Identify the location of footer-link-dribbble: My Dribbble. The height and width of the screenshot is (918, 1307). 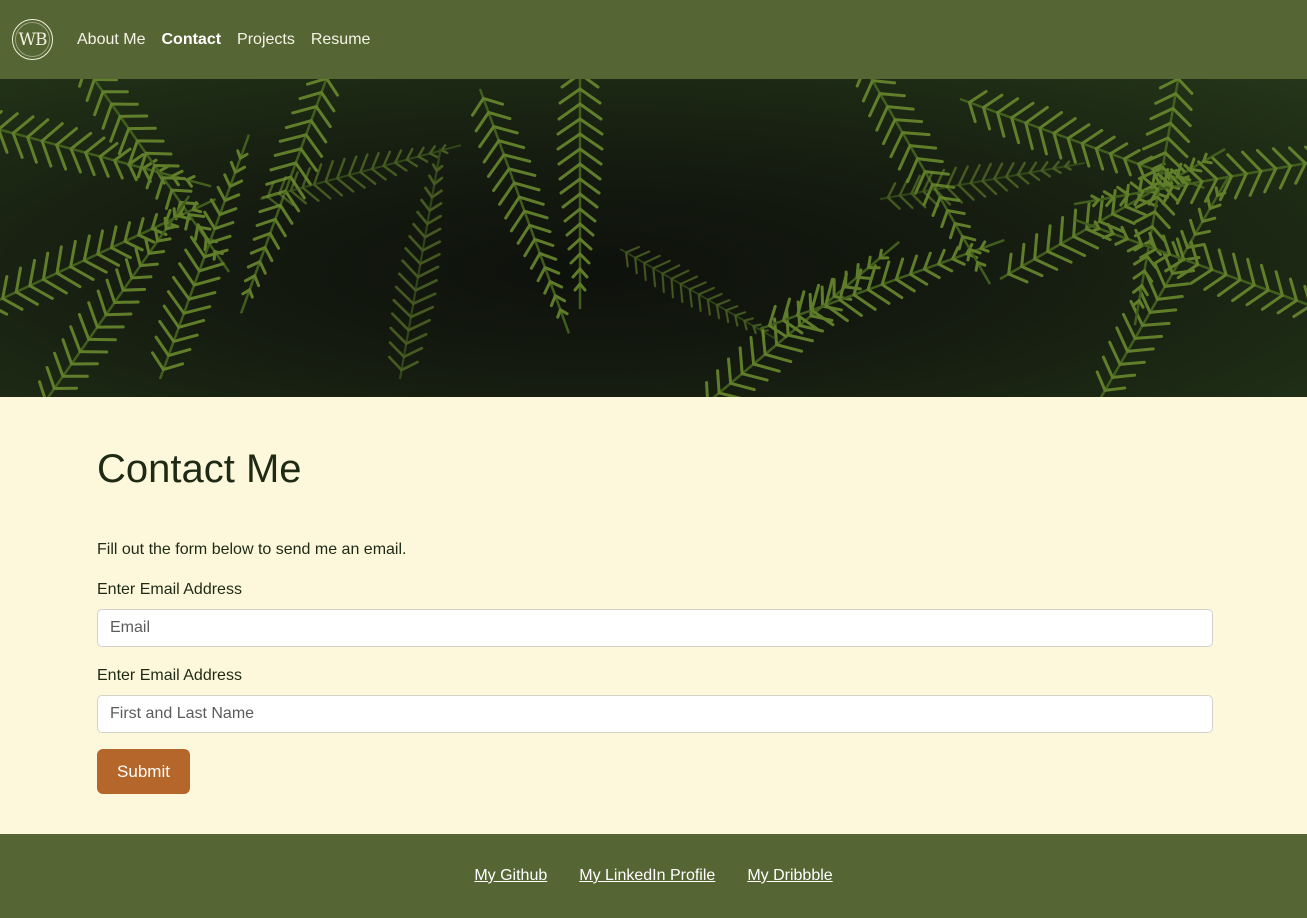
(789, 876).